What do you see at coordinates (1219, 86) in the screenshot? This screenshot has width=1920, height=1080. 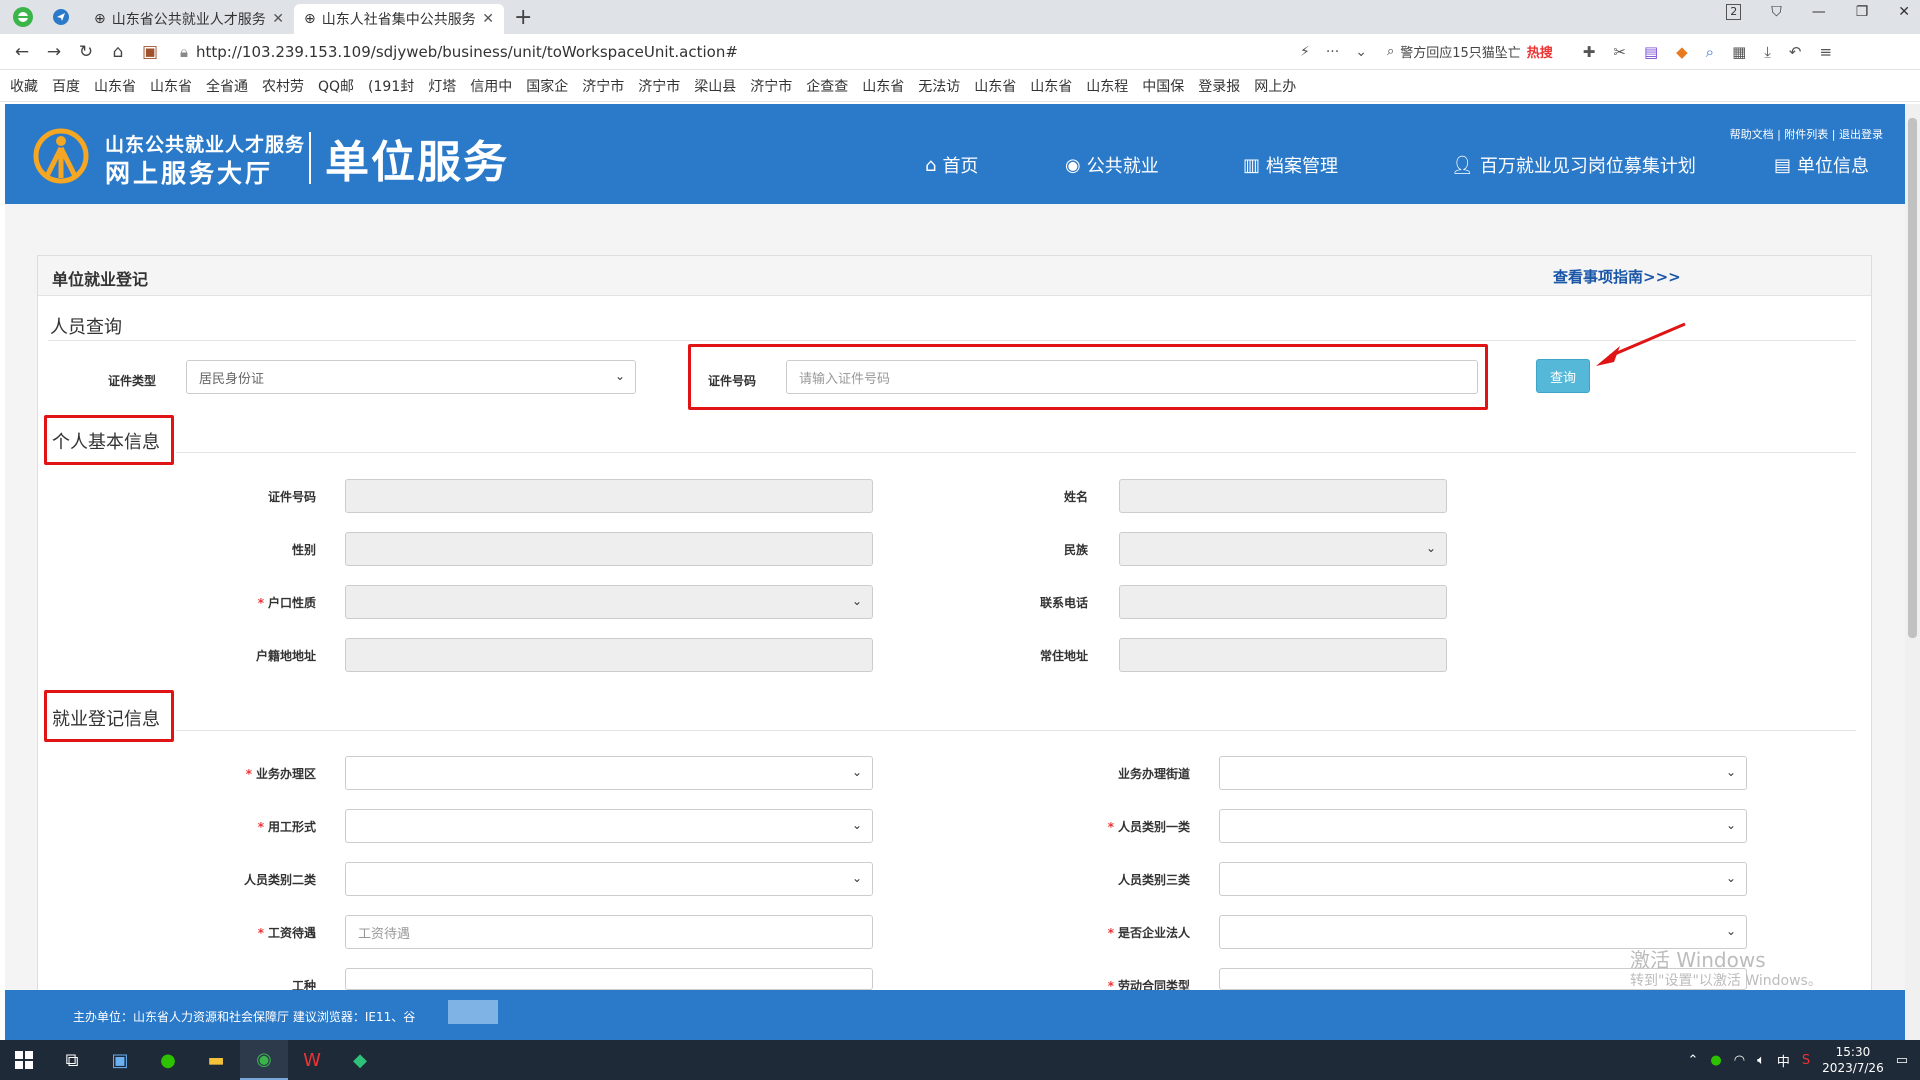 I see `bookmark-item: 登录报` at bounding box center [1219, 86].